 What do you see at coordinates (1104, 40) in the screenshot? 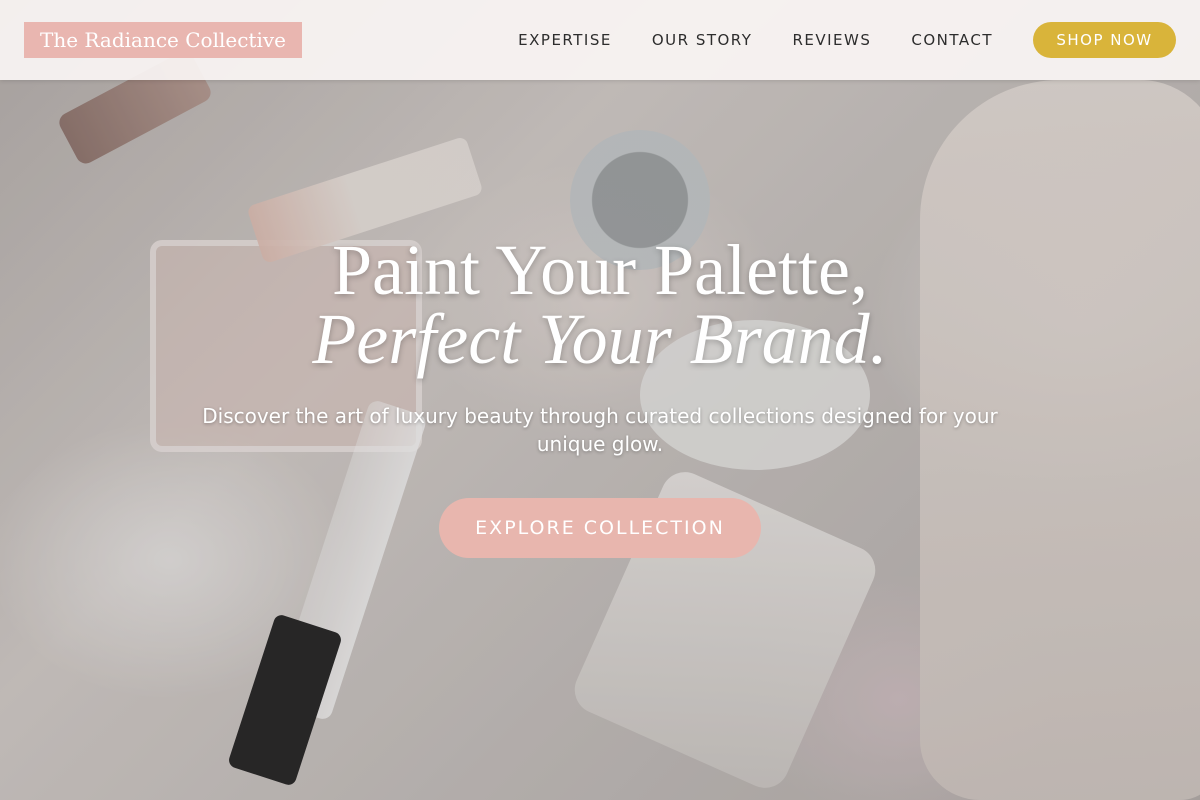
I see `shop-now-button: SHOP NOW` at bounding box center [1104, 40].